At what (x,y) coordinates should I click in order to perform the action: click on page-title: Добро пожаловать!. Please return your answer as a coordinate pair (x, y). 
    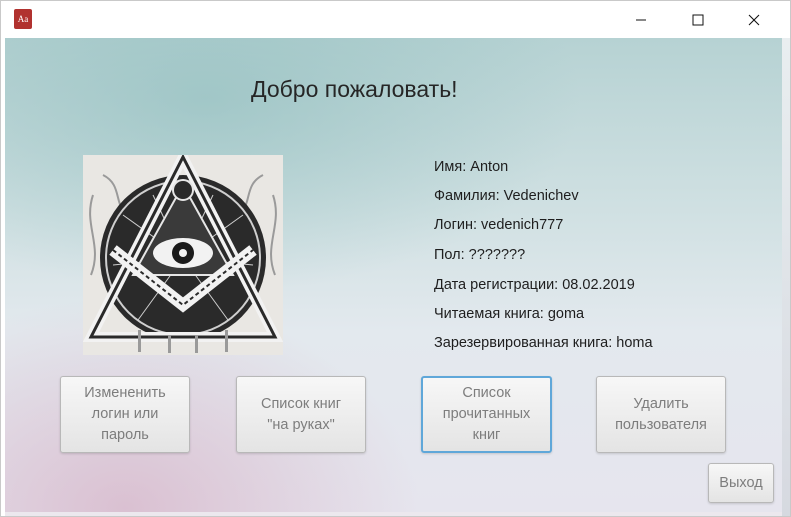
    Looking at the image, I should click on (354, 89).